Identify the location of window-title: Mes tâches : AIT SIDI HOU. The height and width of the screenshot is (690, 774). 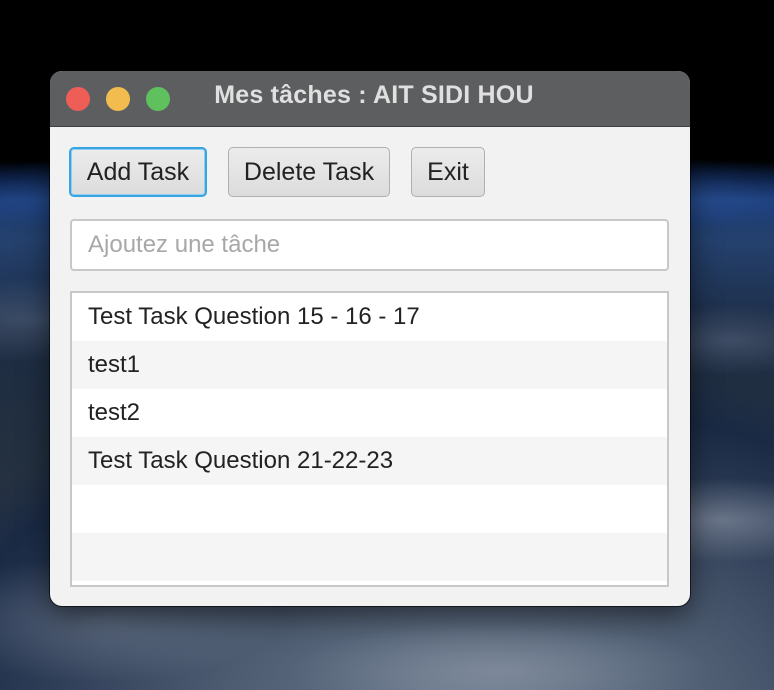
(374, 95).